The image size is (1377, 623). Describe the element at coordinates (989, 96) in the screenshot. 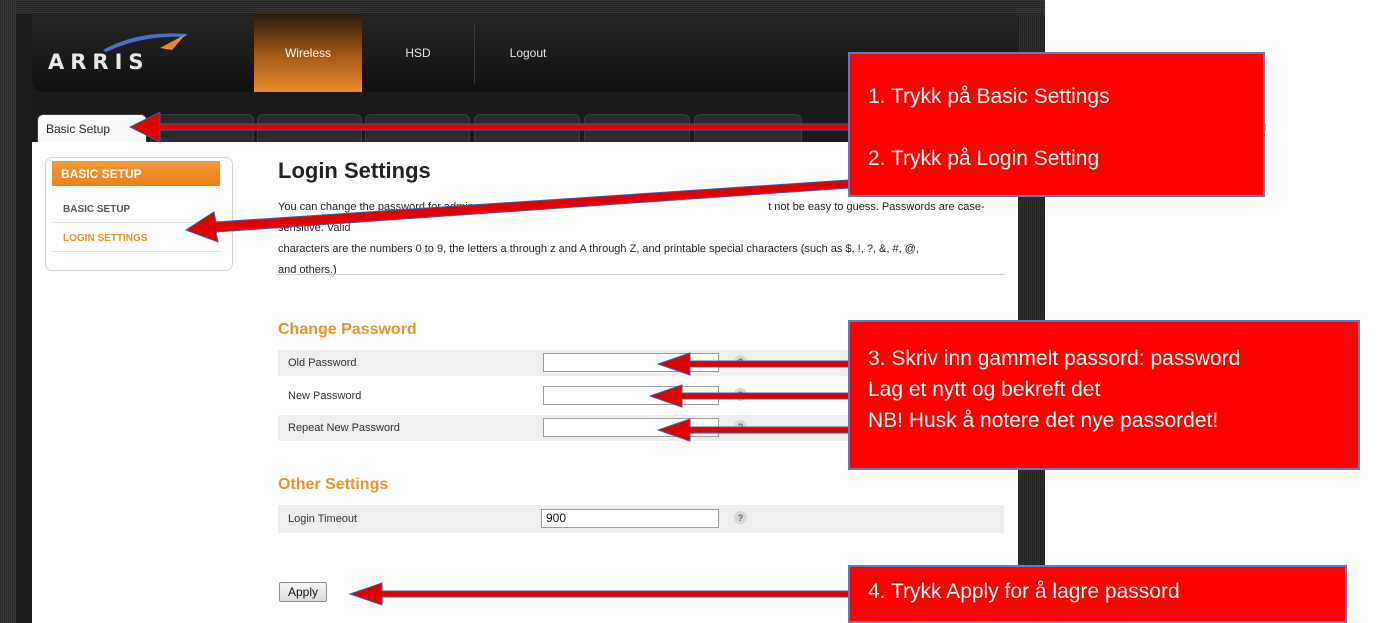

I see `callout-text: 1. Trykk på Basic Settings` at that location.